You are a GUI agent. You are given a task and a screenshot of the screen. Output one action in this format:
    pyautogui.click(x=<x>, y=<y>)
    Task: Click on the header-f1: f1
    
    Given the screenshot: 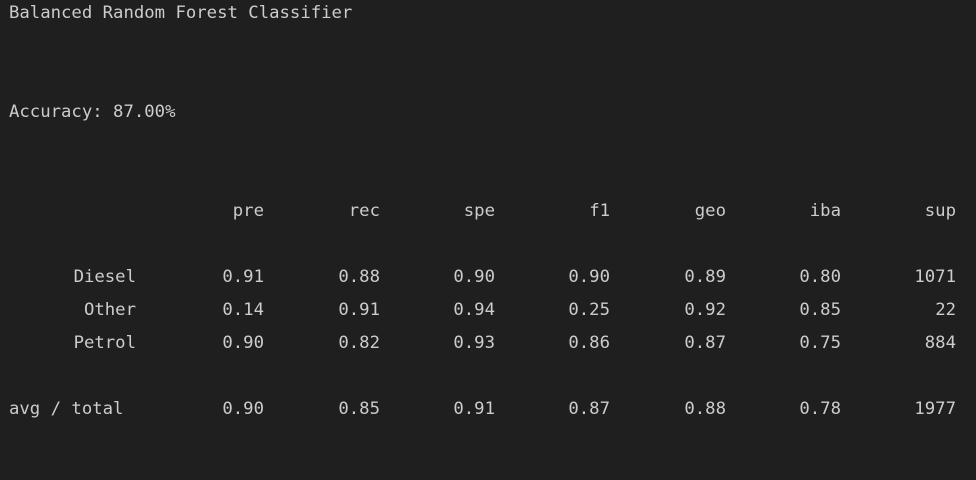 What is the action you would take?
    pyautogui.click(x=599, y=211)
    